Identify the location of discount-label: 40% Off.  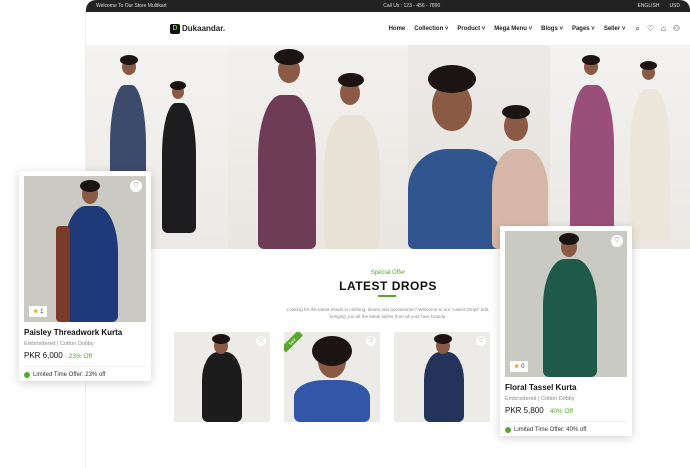
(561, 411).